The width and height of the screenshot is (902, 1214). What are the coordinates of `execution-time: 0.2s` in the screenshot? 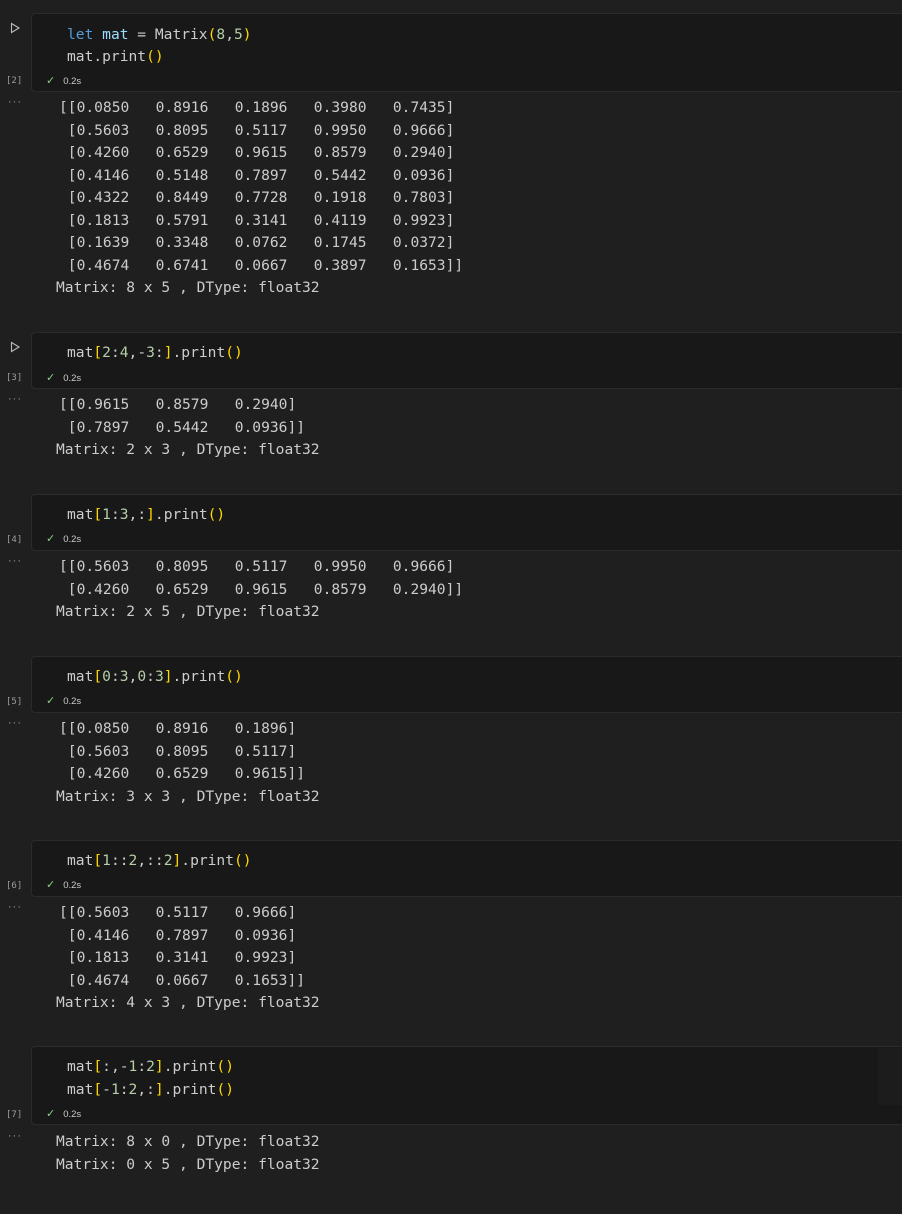 It's located at (72, 1114).